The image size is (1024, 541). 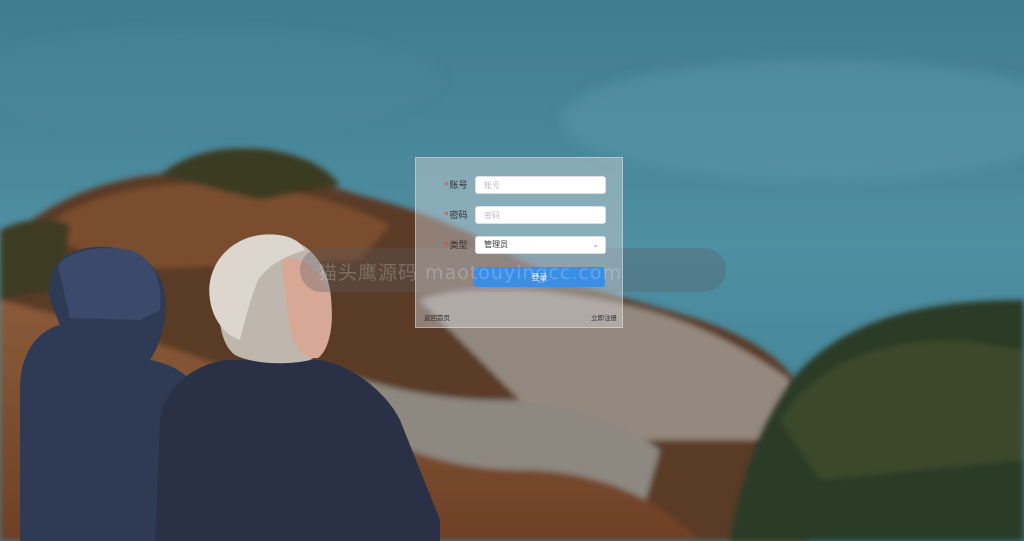 I want to click on type-select: 管理员 ⌄, so click(x=540, y=245).